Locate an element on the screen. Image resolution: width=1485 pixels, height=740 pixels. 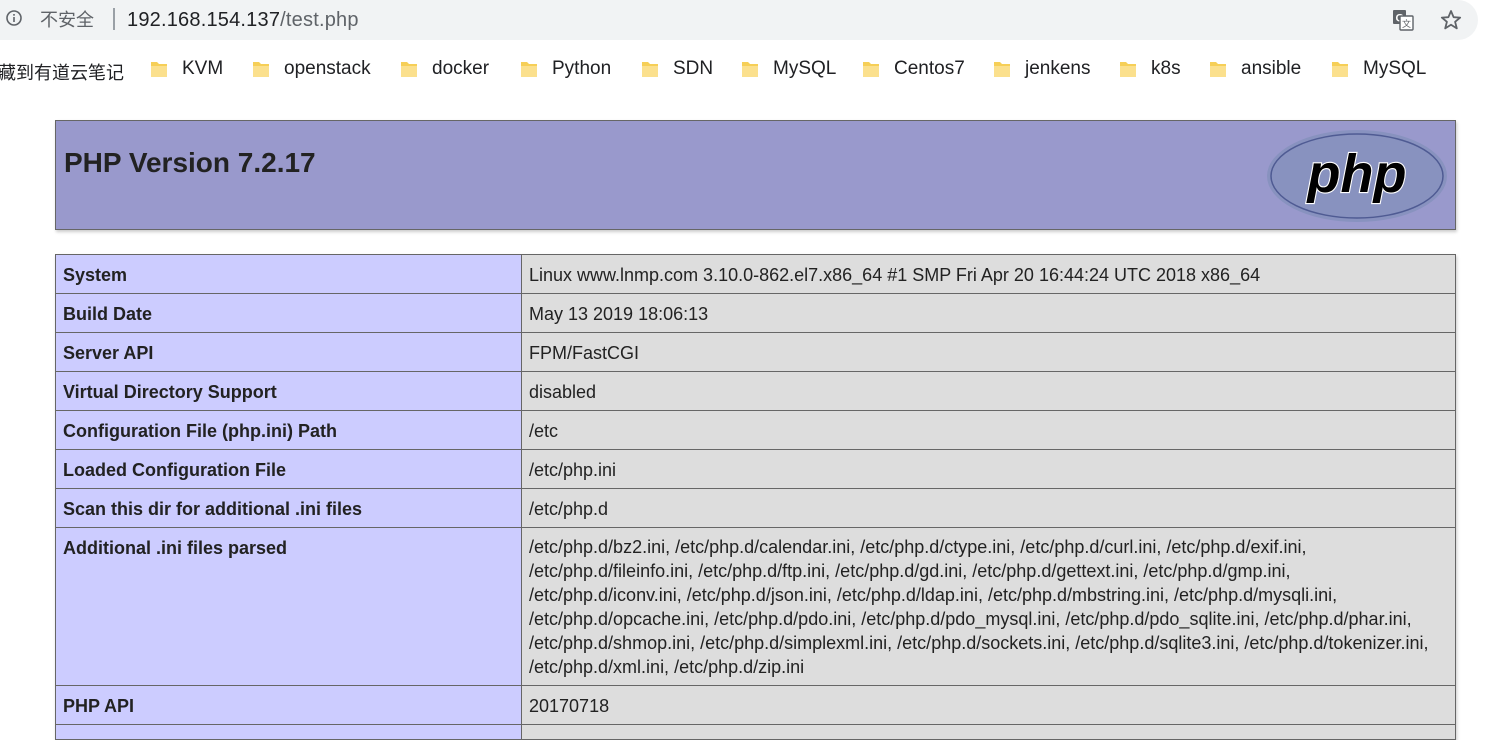
table-row: Loaded Configuration File/etc/php.ini is located at coordinates (755, 469).